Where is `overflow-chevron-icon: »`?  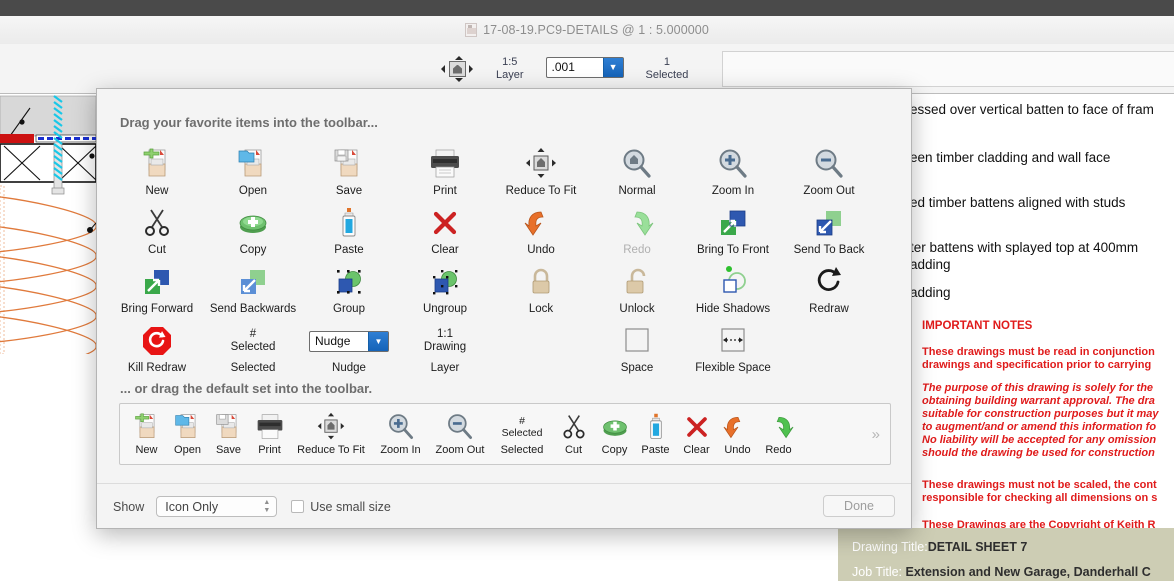 overflow-chevron-icon: » is located at coordinates (878, 434).